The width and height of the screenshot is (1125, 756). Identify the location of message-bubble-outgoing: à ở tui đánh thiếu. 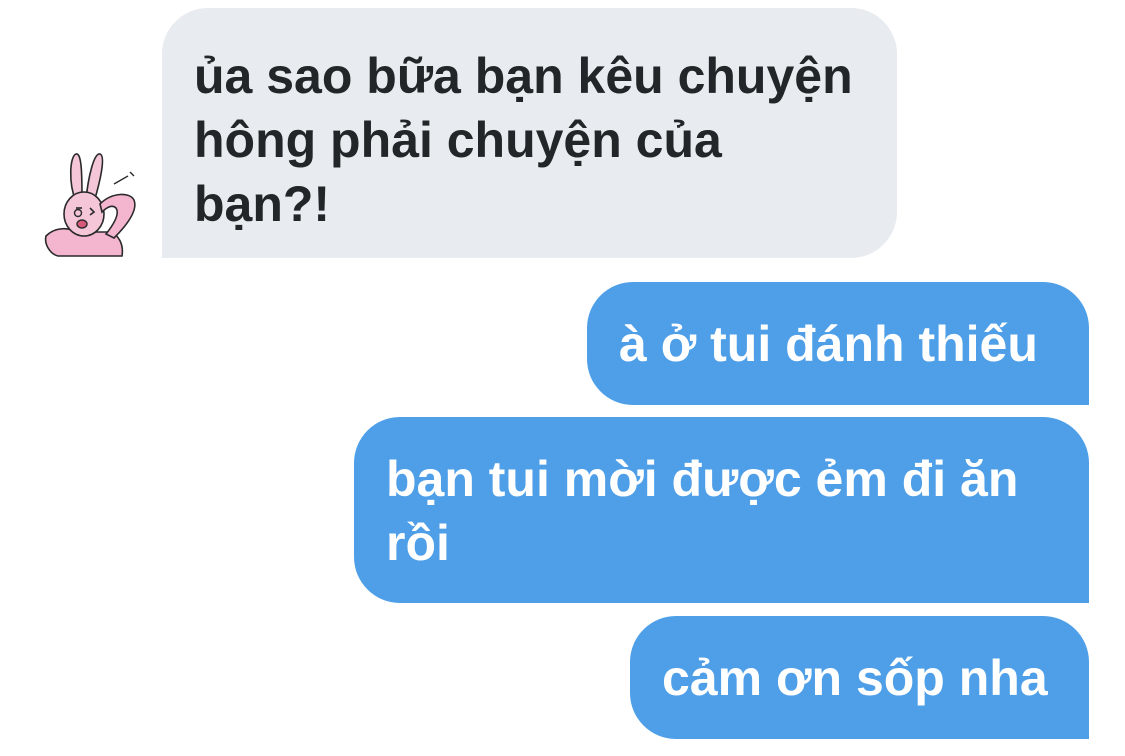
(838, 343).